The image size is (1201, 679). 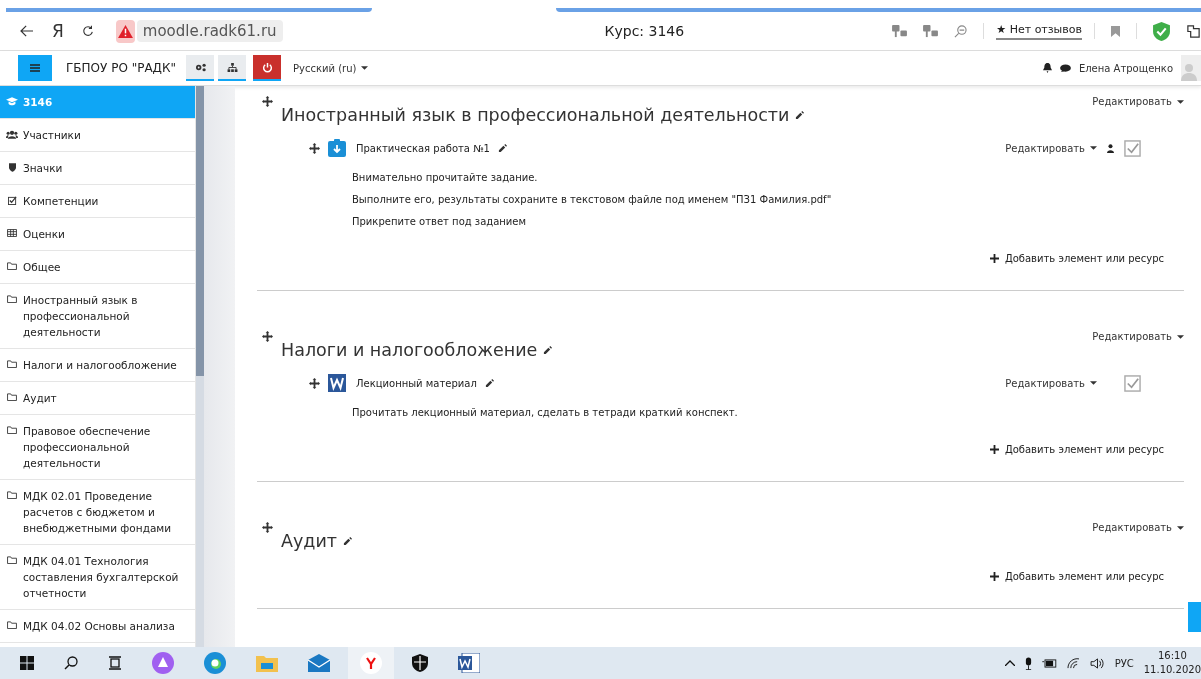 I want to click on description-text: Прочитать лекционный материал, сделать в тетради краткий конспект., so click(x=545, y=413).